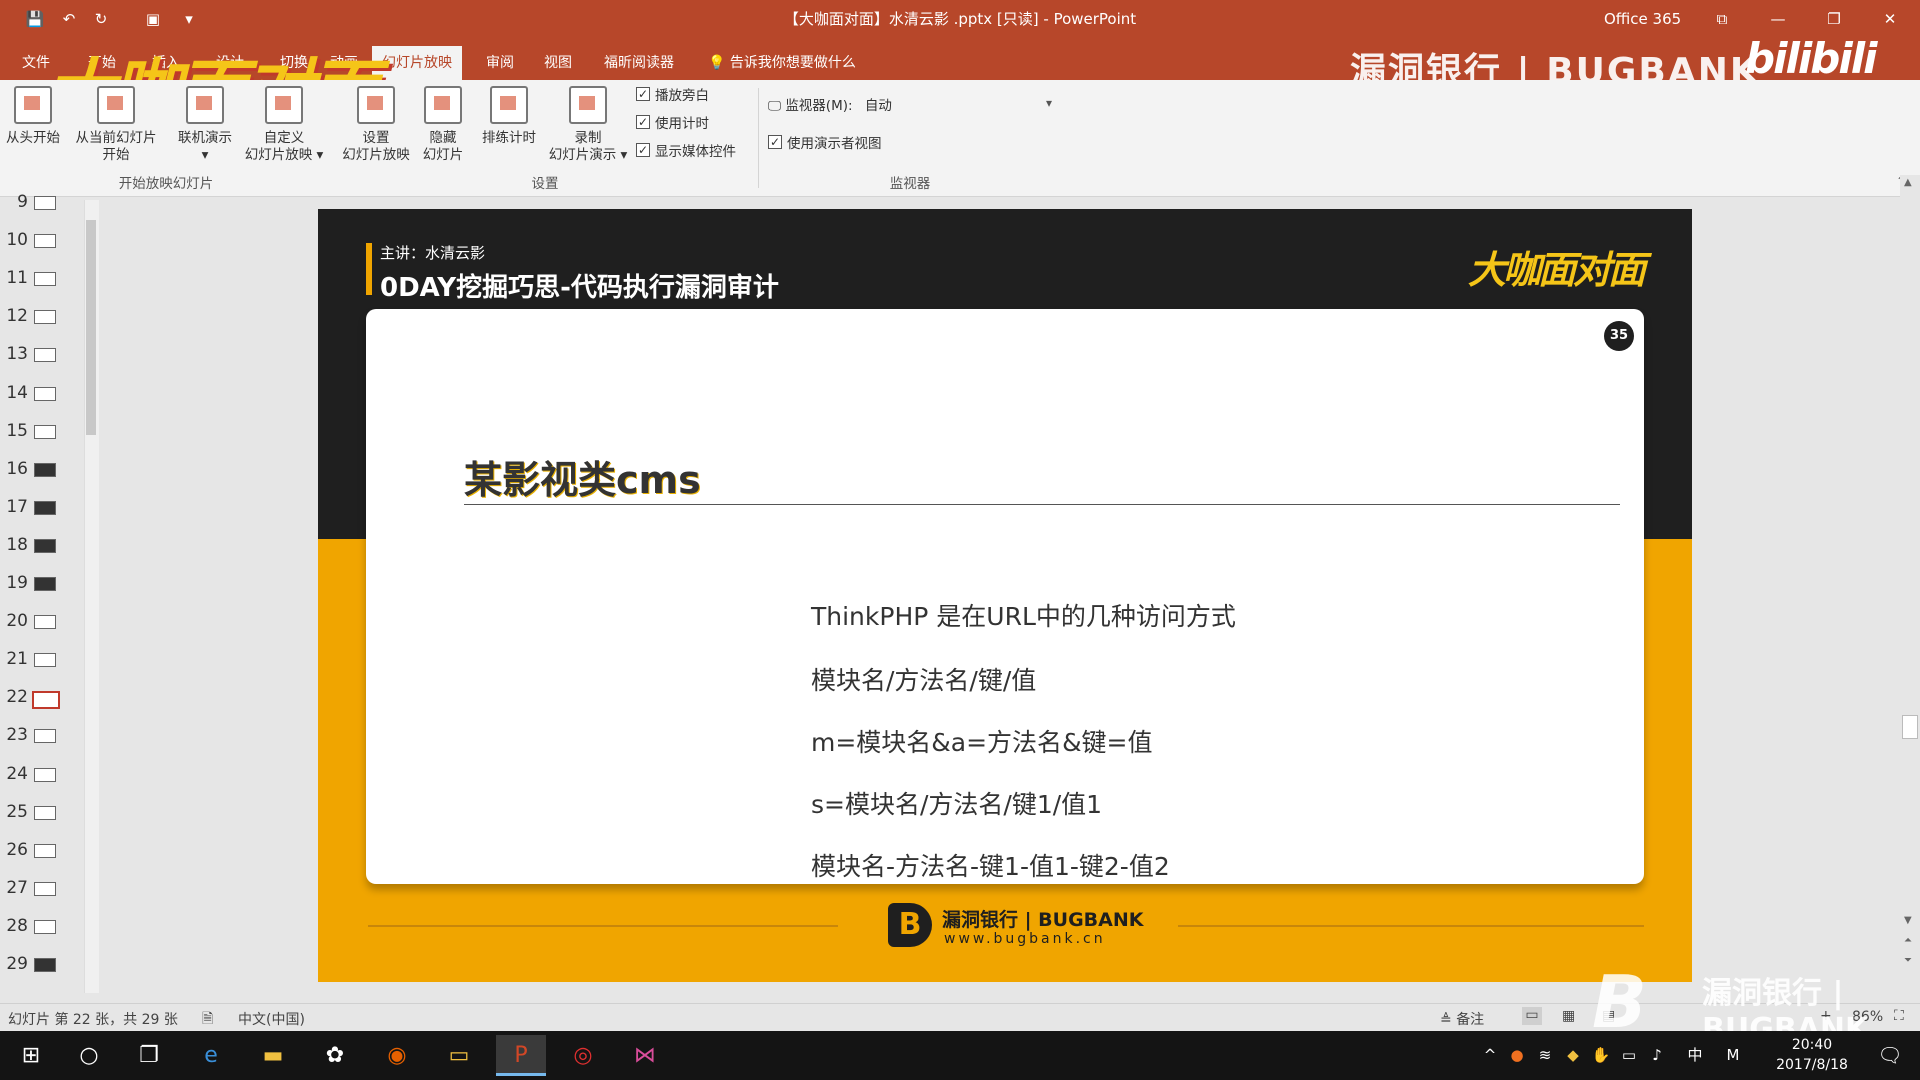  Describe the element at coordinates (14, 202) in the screenshot. I see `thumbnail-number: 9` at that location.